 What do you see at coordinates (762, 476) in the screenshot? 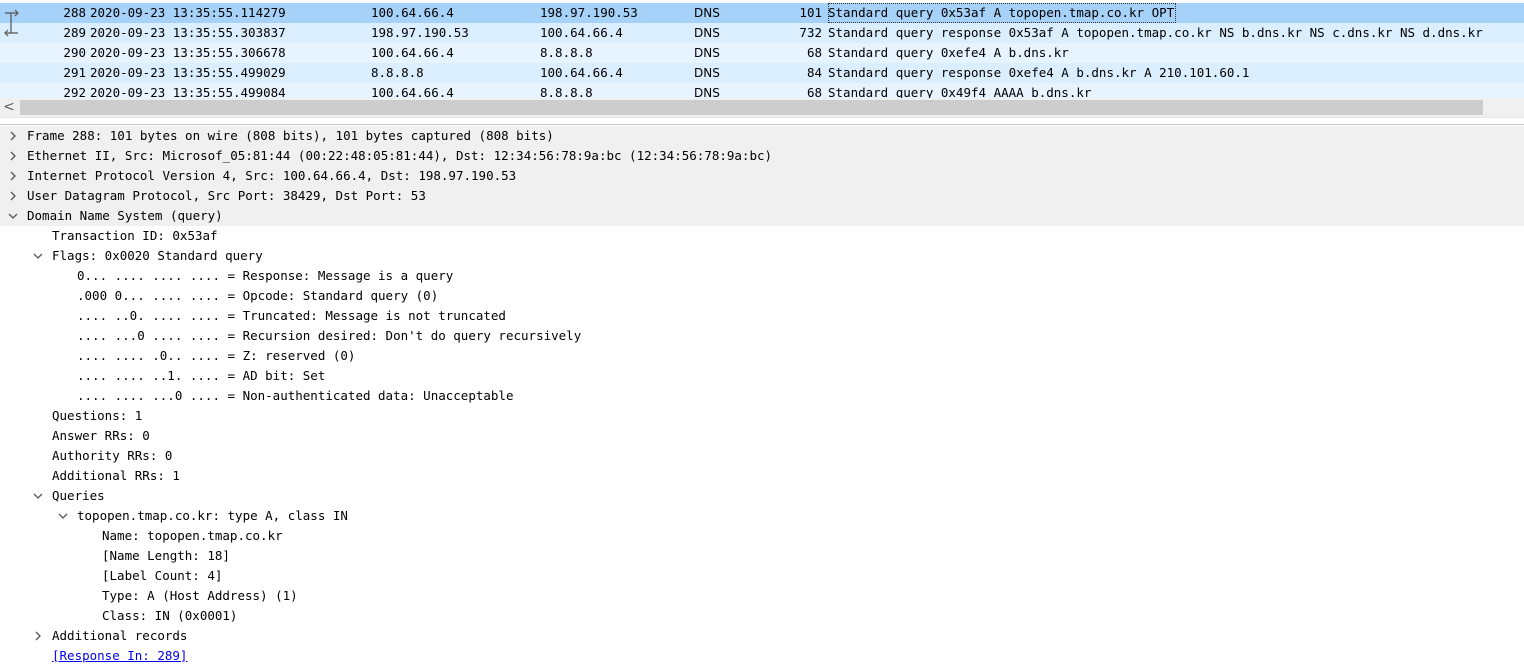
I see `tree-item: Additional RRs: 1` at bounding box center [762, 476].